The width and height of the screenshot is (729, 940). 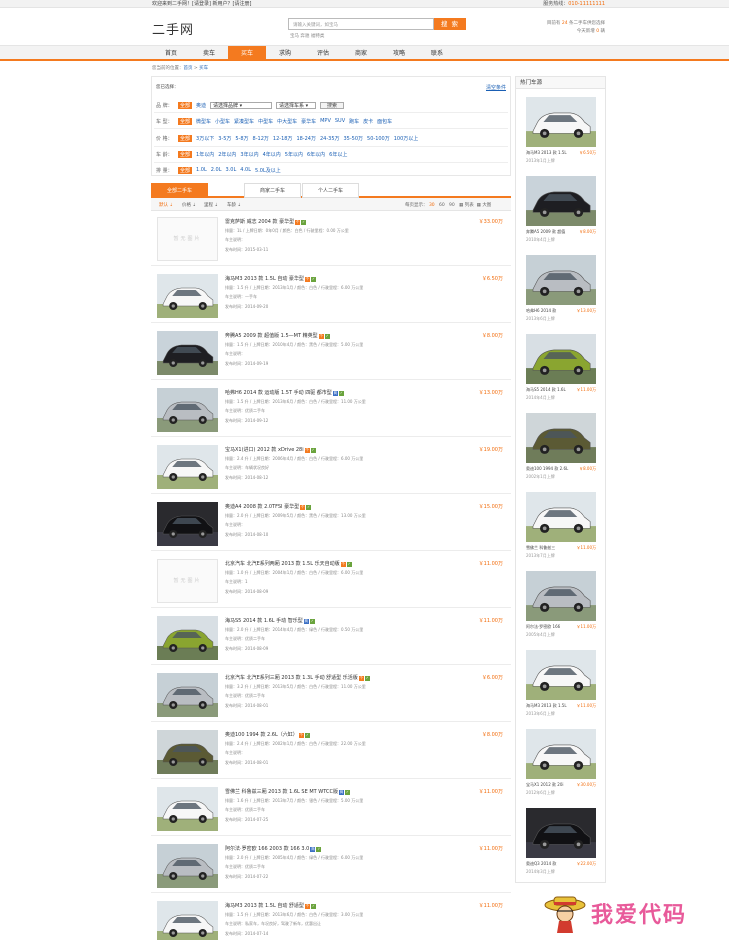 I want to click on tab-private: 个人二手车, so click(x=330, y=190).